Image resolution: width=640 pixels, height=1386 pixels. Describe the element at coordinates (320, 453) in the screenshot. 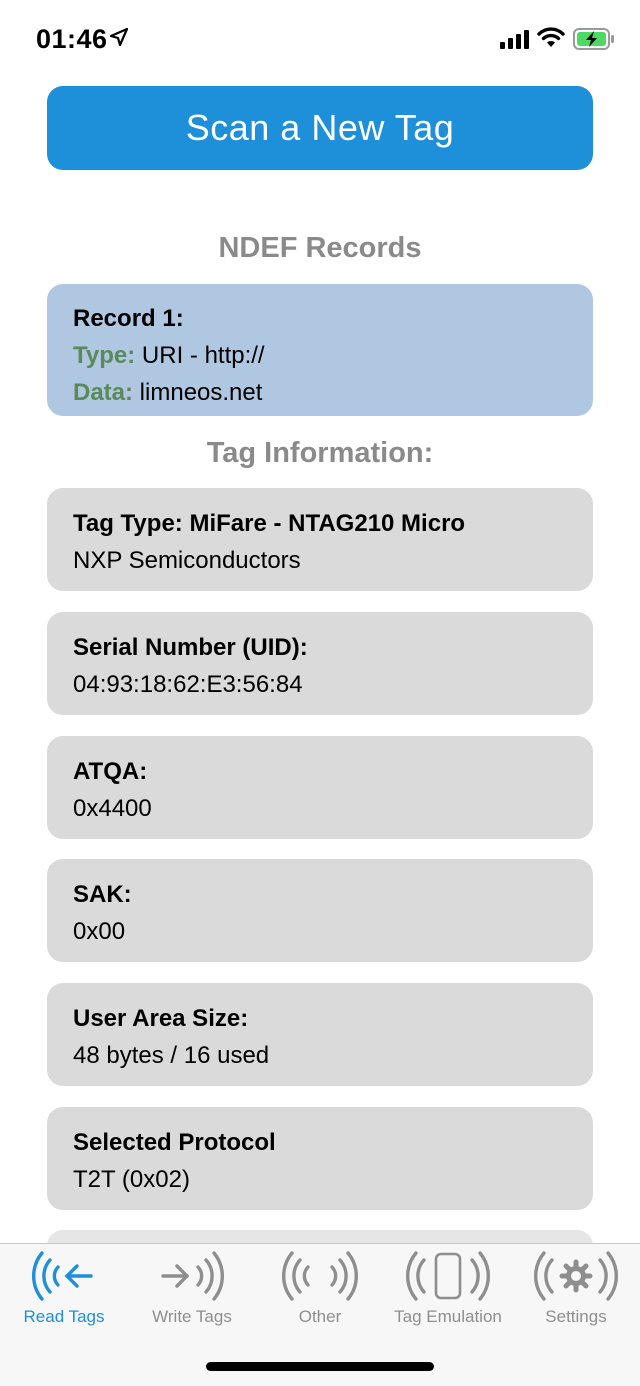

I see `tag-information-title: Tag Information:` at that location.